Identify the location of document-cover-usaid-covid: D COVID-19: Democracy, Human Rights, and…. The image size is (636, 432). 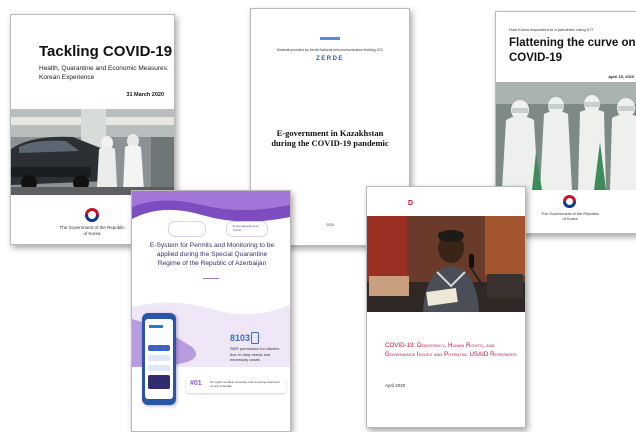
(446, 307).